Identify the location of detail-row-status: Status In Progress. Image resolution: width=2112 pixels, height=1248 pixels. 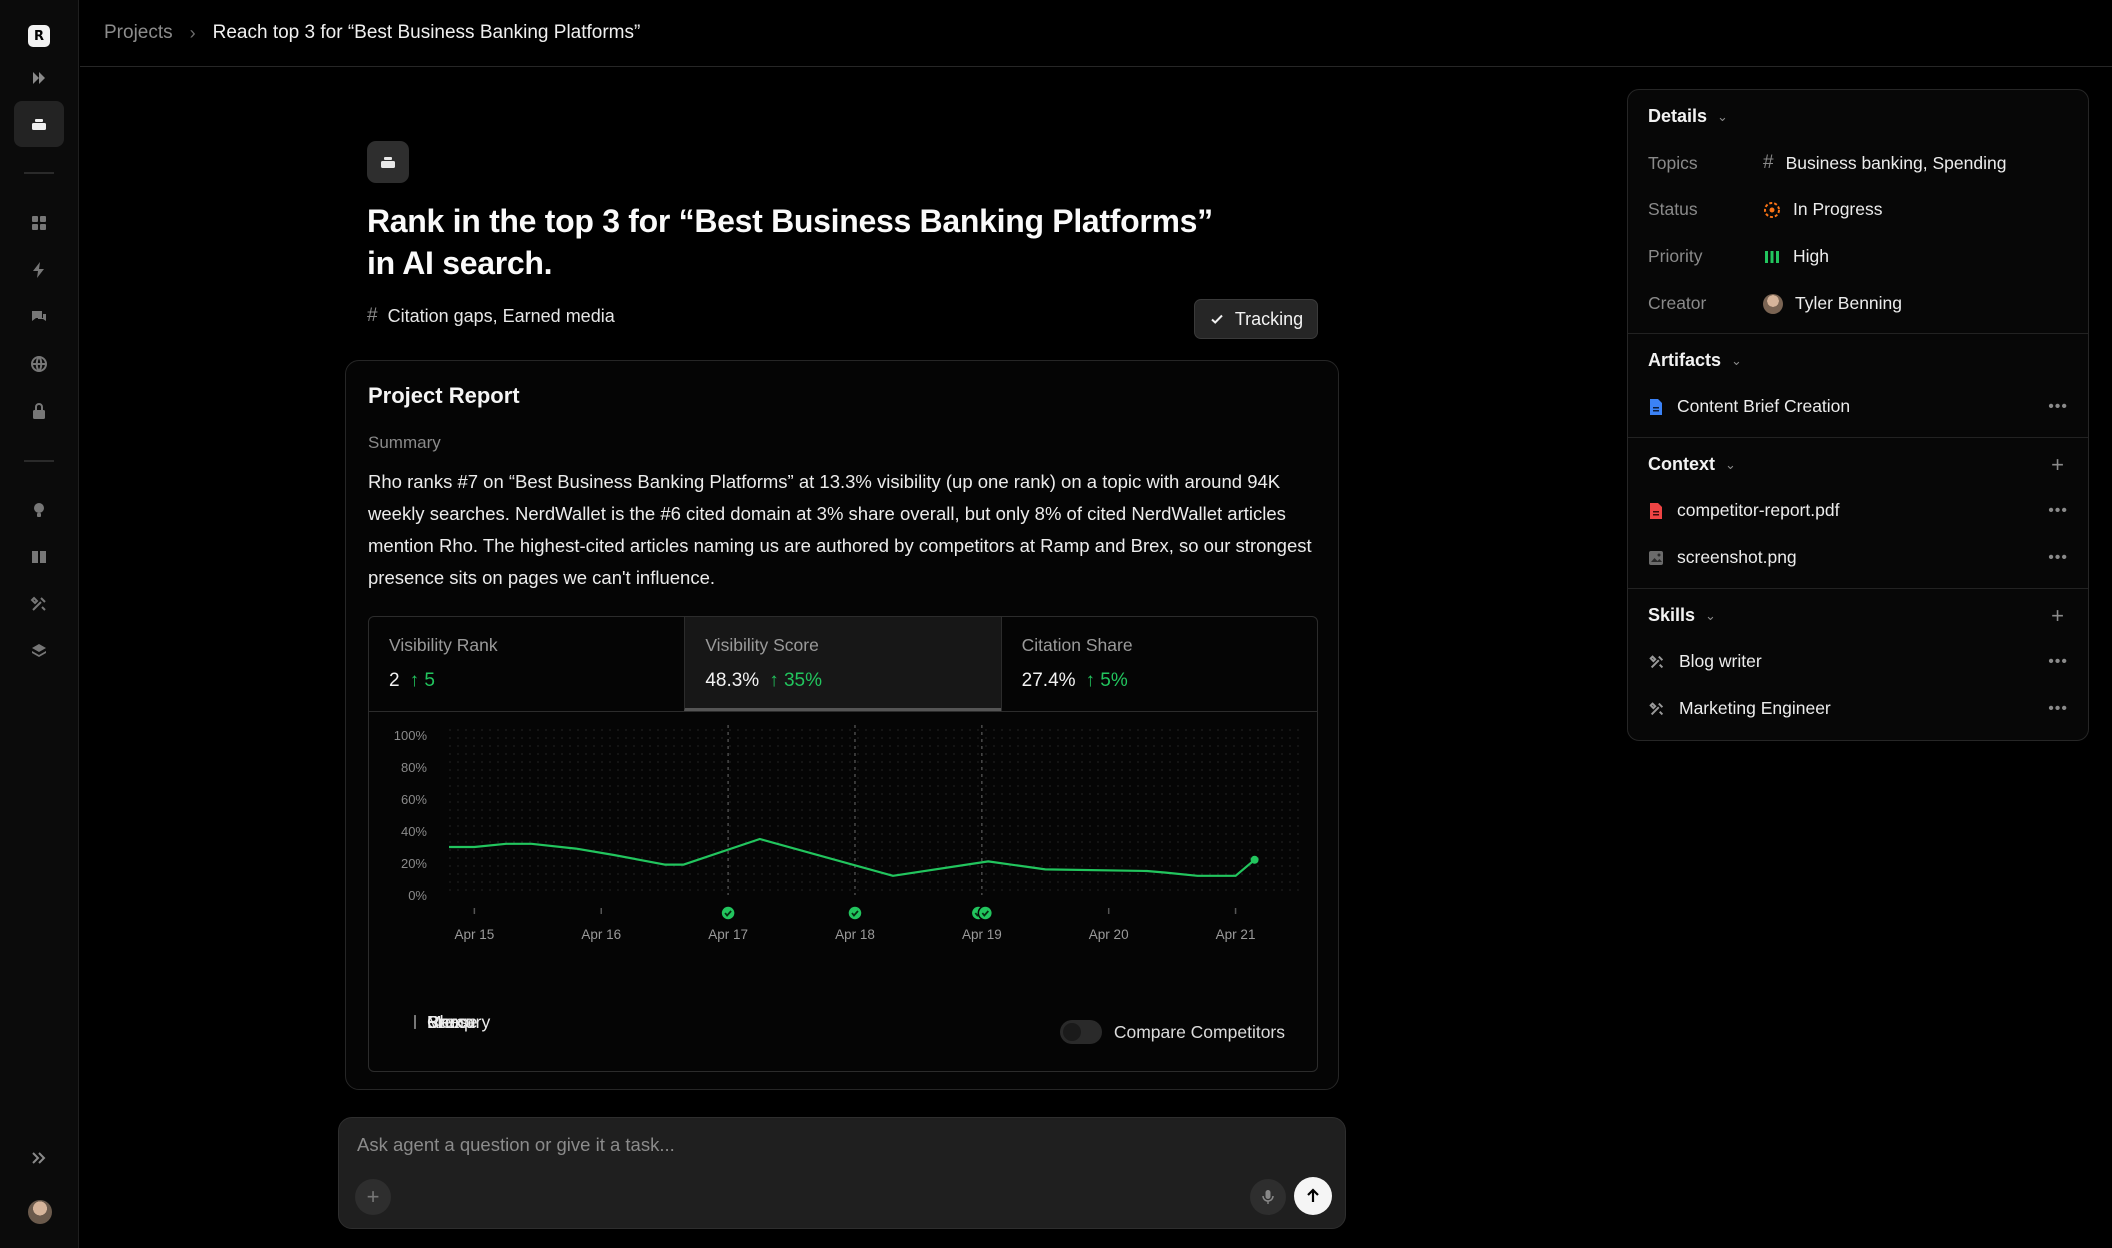
(1765, 209).